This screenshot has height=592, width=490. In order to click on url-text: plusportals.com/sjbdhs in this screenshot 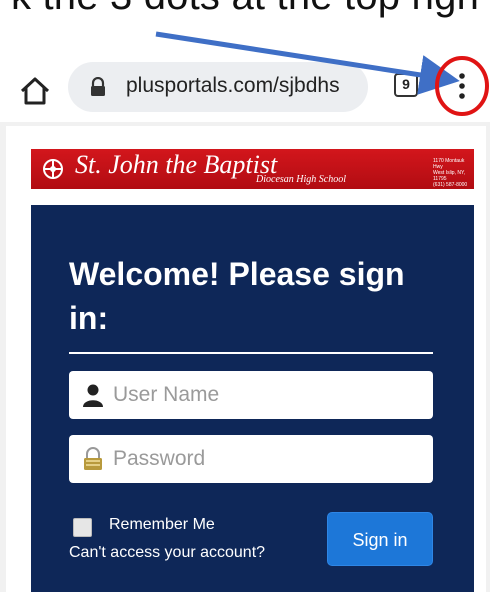, I will do `click(233, 85)`.